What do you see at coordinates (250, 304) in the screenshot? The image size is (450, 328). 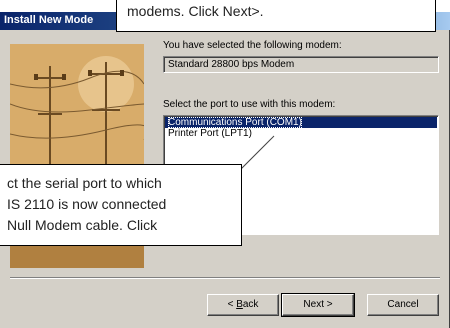 I see `back-button-rest: ack` at bounding box center [250, 304].